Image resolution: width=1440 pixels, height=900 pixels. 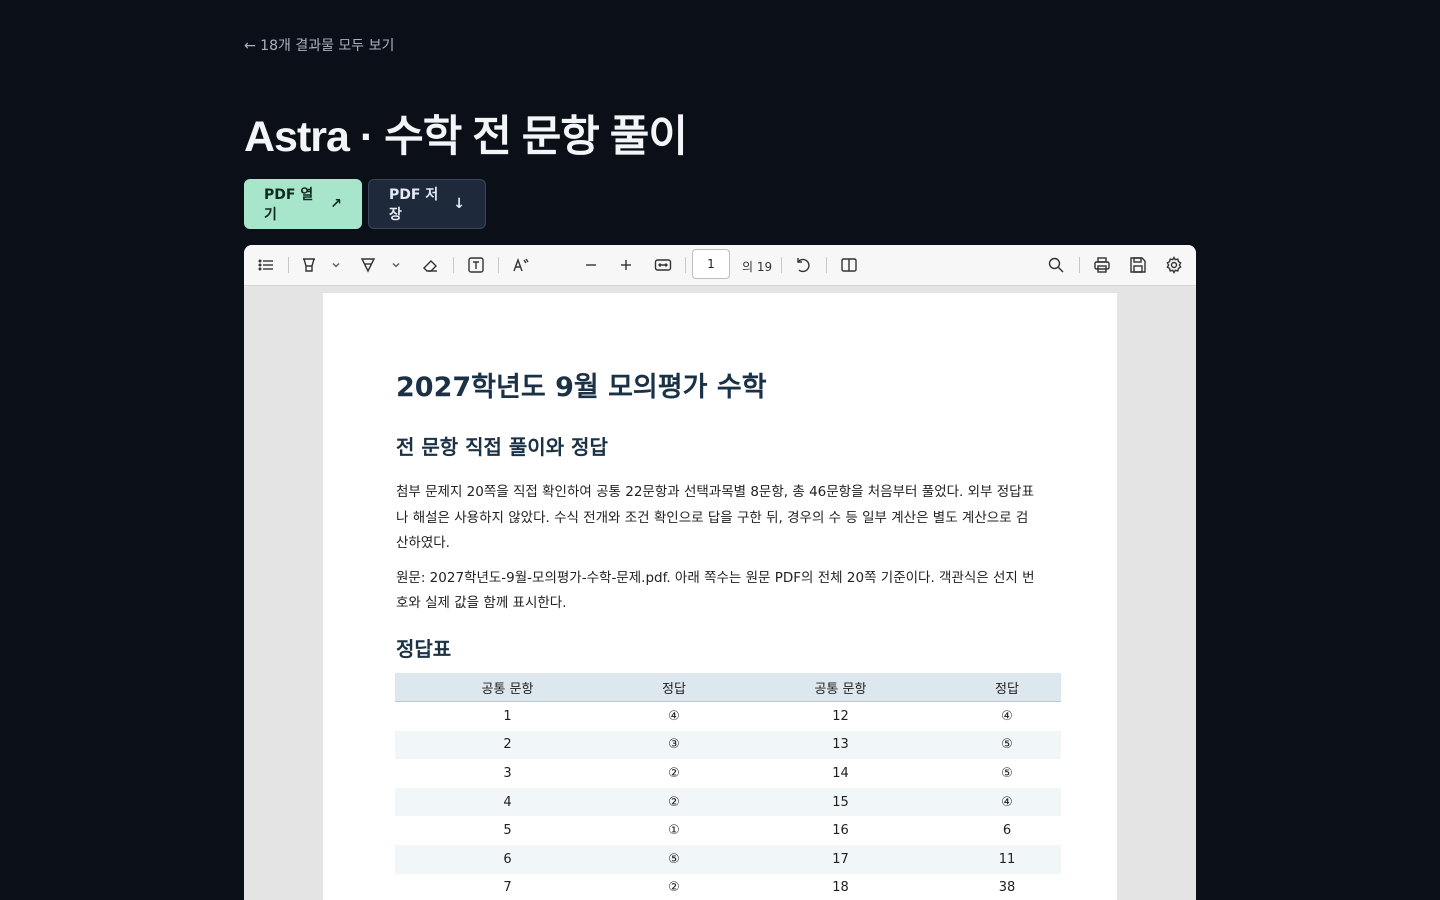 I want to click on save-pdf-button: PDF 저장 ↓, so click(x=427, y=204).